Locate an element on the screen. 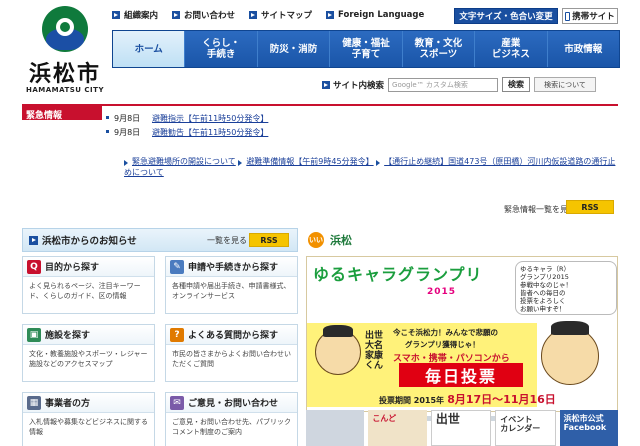 The width and height of the screenshot is (640, 446). search-help-button: 検索について is located at coordinates (565, 84).